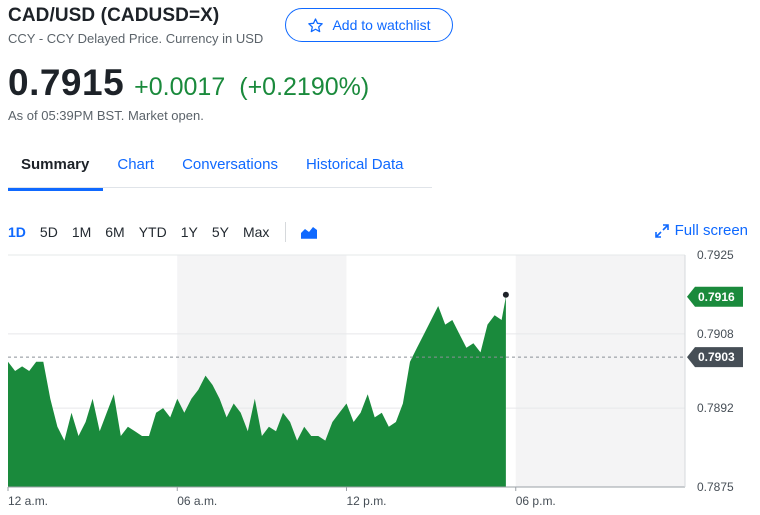  I want to click on x-tick-label-2: 12 p.m., so click(367, 501).